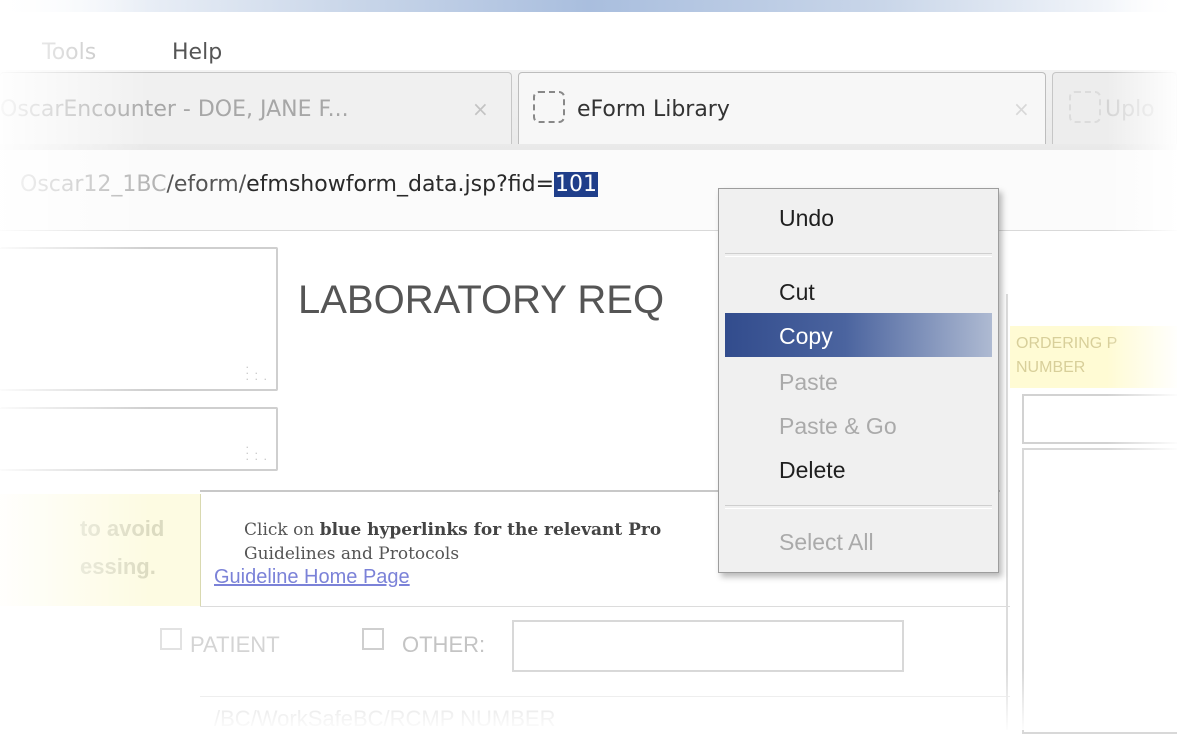 The height and width of the screenshot is (734, 1177). I want to click on menu-item-cut: Cut, so click(797, 292).